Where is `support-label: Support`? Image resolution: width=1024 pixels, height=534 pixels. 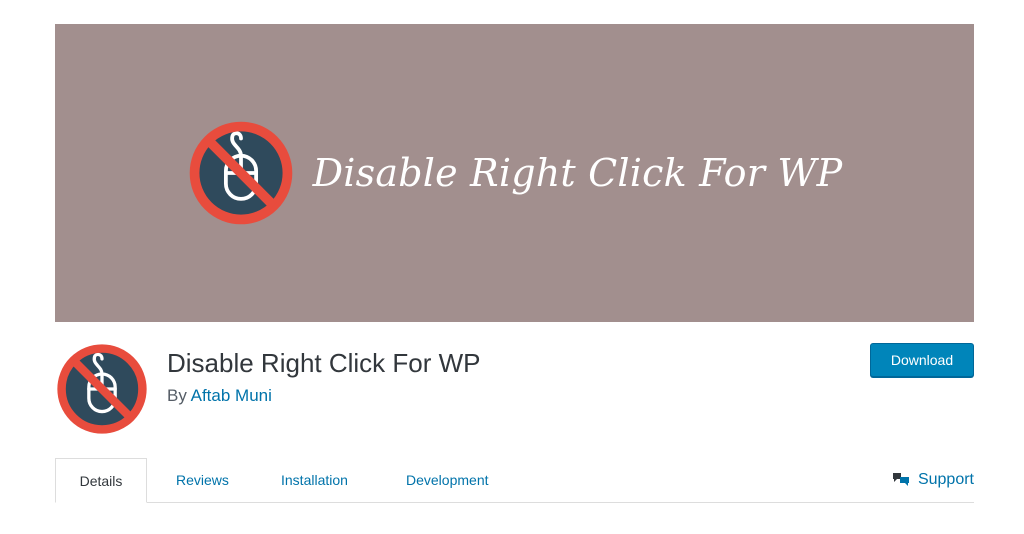 support-label: Support is located at coordinates (945, 479).